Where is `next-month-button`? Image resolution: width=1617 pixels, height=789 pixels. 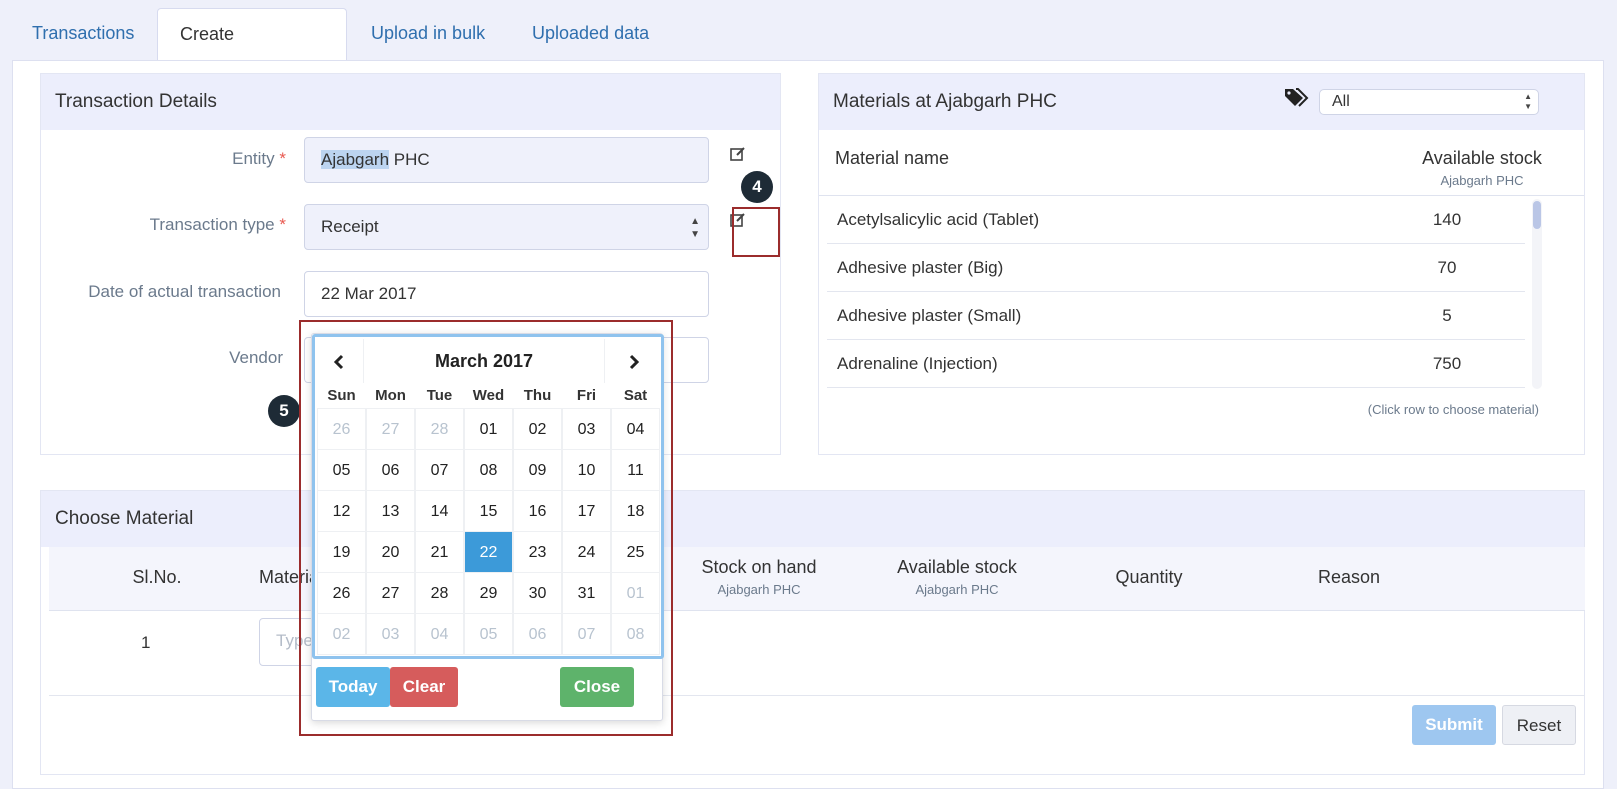
next-month-button is located at coordinates (634, 361).